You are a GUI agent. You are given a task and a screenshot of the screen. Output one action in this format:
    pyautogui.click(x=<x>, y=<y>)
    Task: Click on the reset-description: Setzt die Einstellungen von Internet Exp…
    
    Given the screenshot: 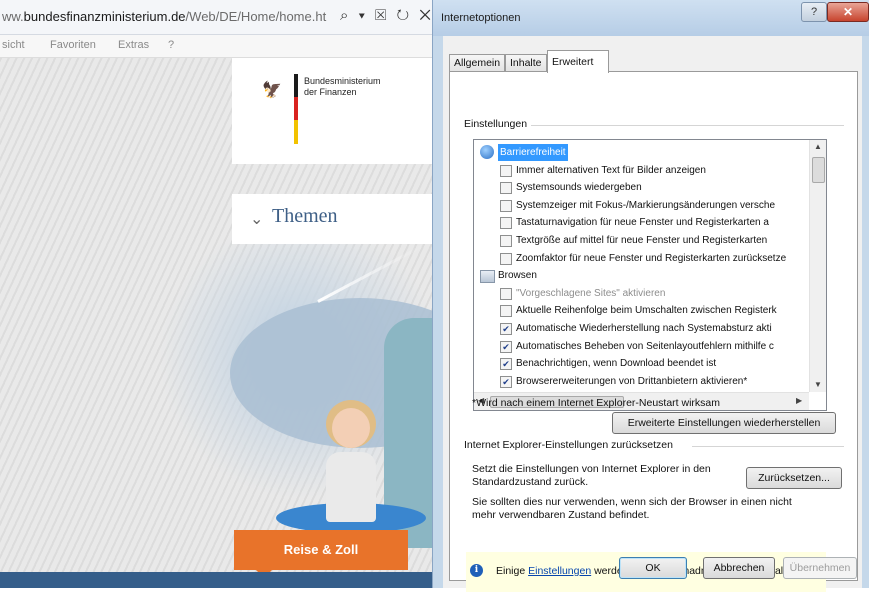 What is the action you would take?
    pyautogui.click(x=591, y=475)
    